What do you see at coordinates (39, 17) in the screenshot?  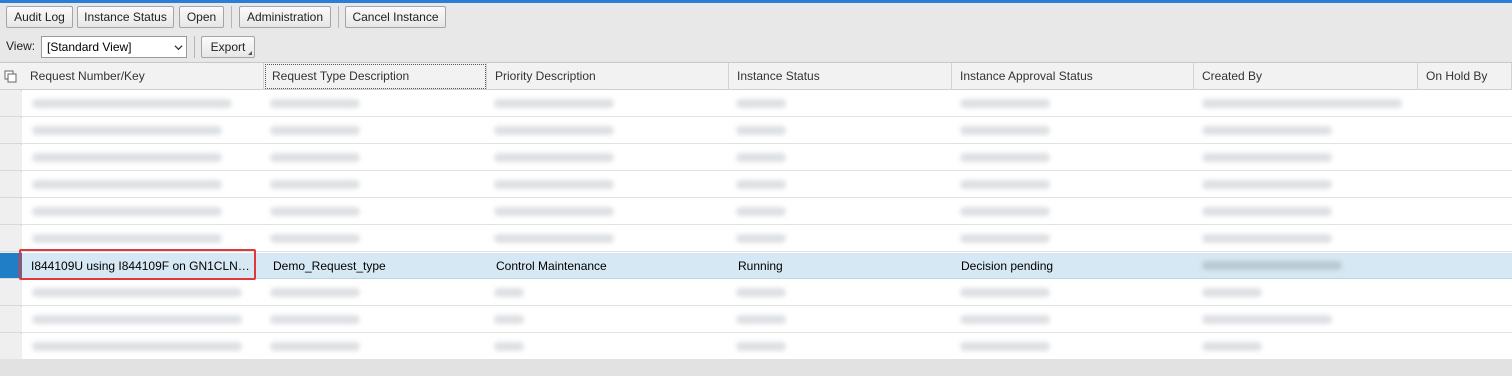 I see `audit-log-button: Audit Log` at bounding box center [39, 17].